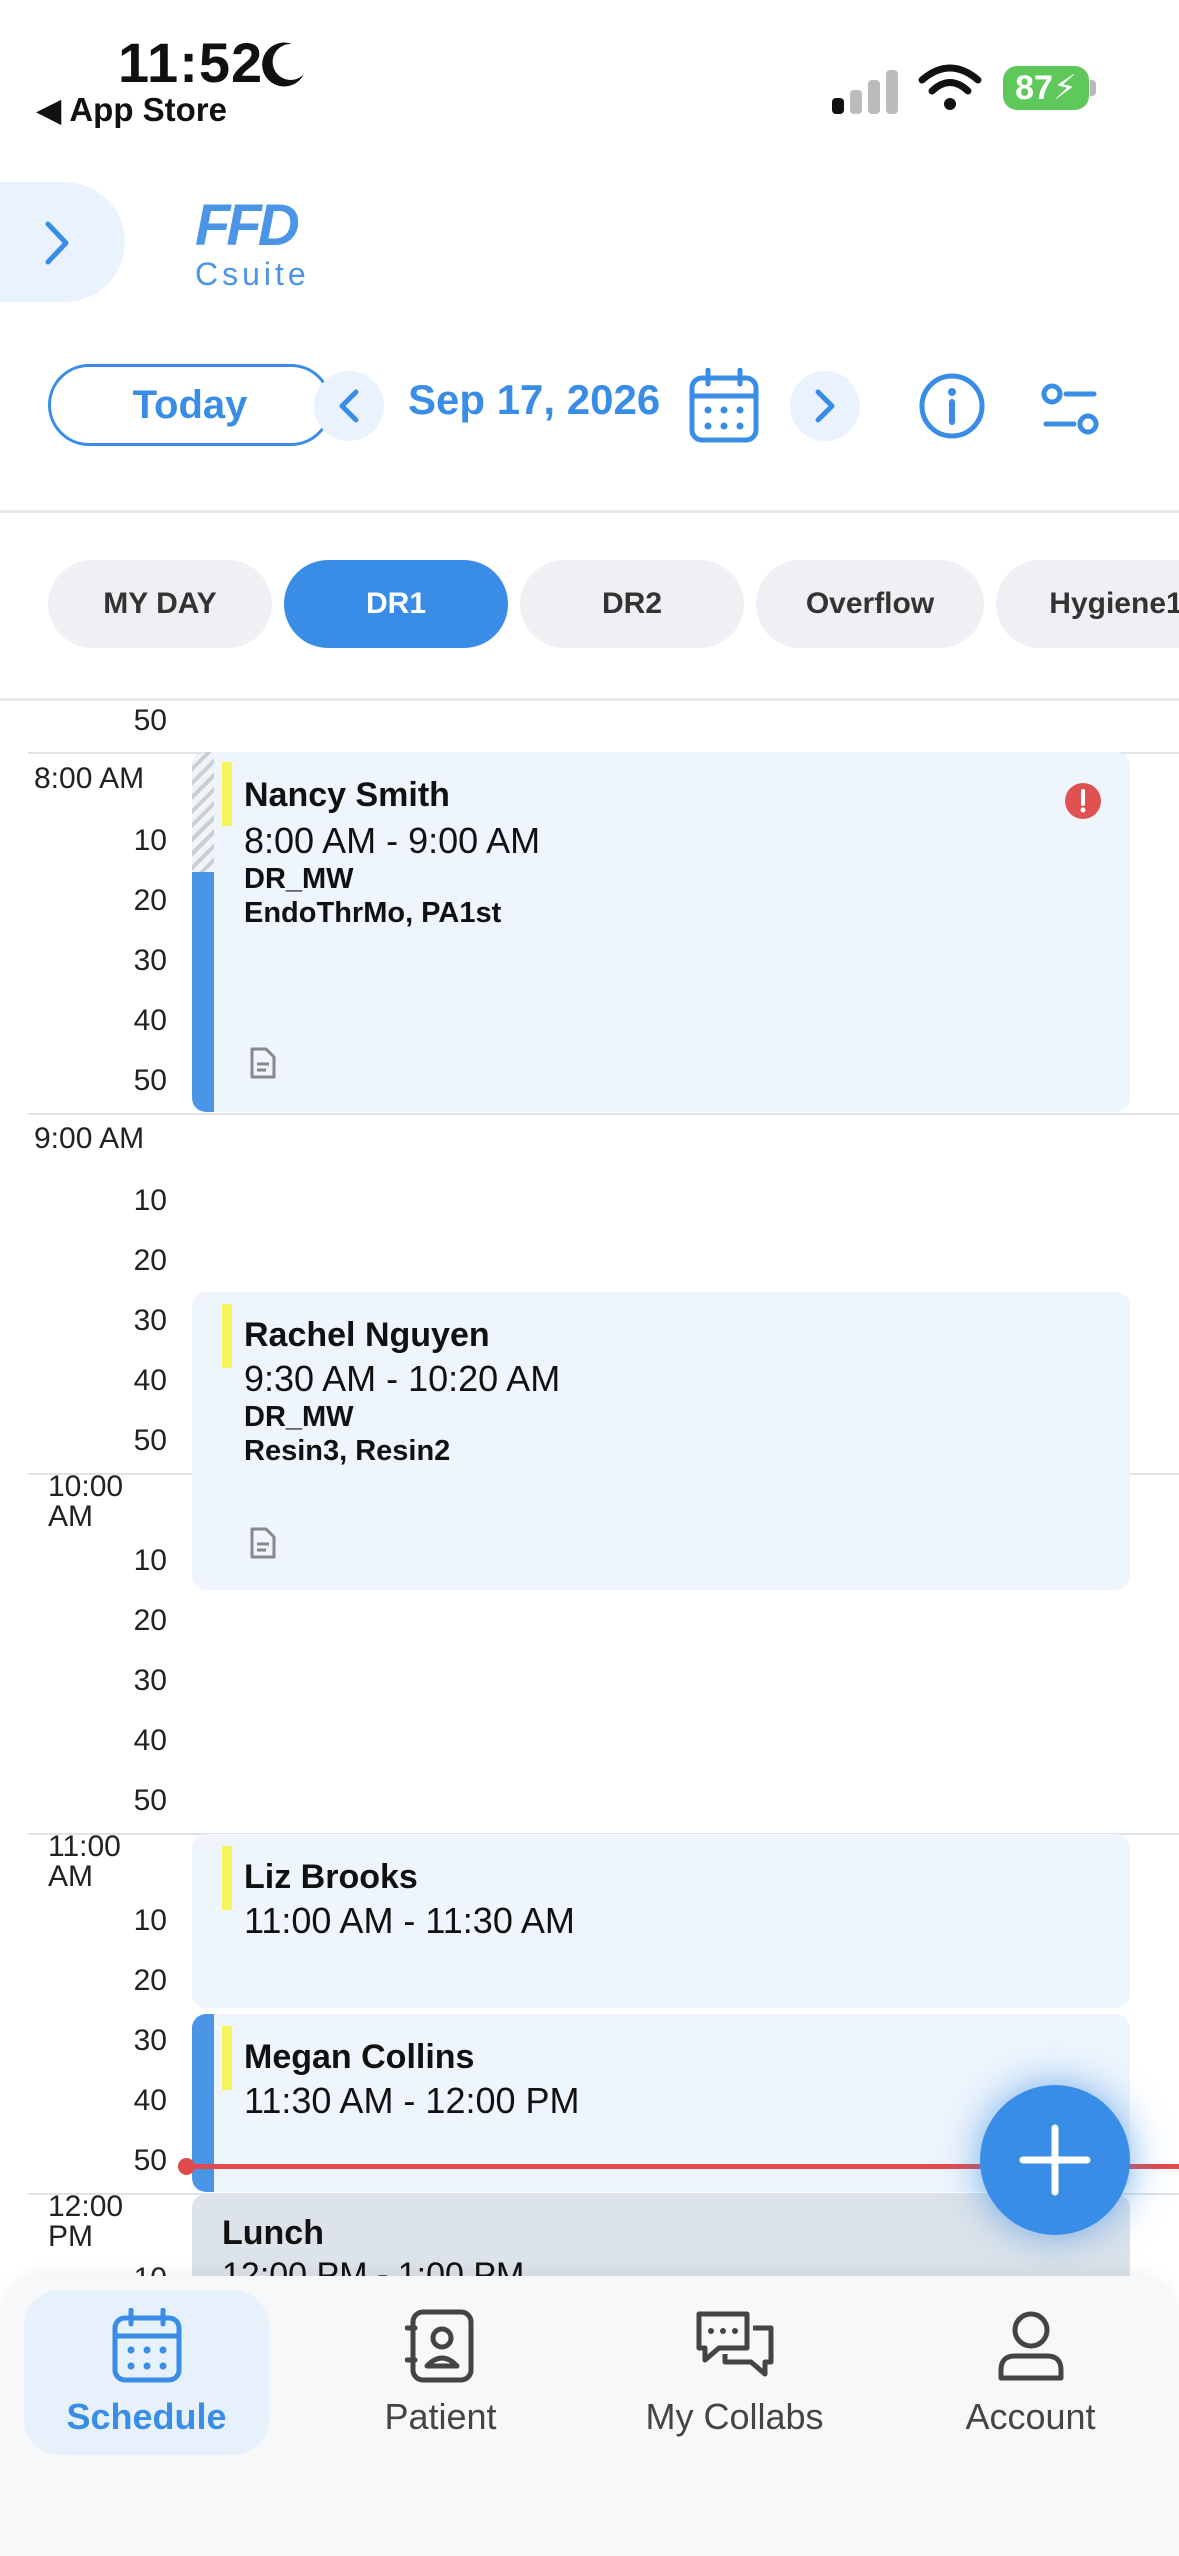 The width and height of the screenshot is (1179, 2556). What do you see at coordinates (367, 1335) in the screenshot?
I see `patient-name: Rachel Nguyen` at bounding box center [367, 1335].